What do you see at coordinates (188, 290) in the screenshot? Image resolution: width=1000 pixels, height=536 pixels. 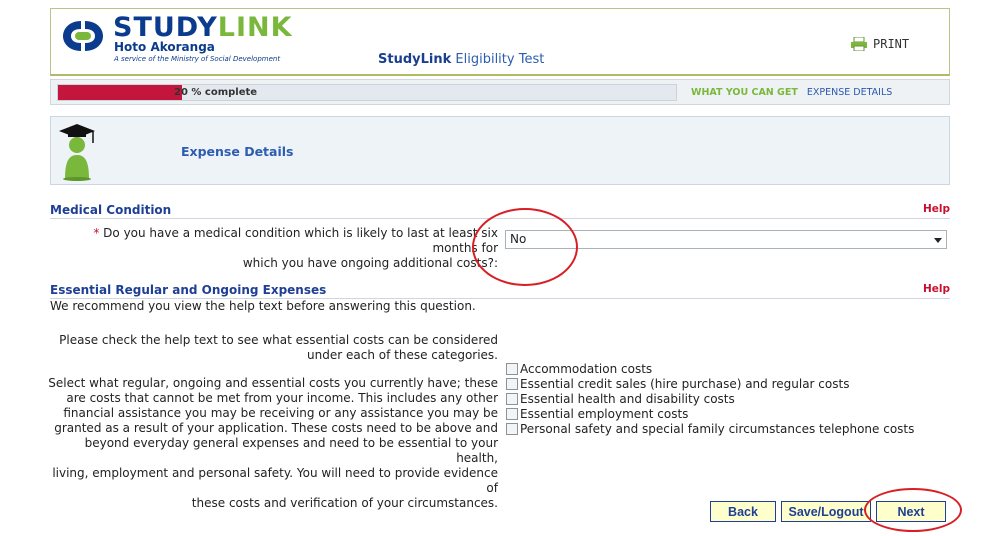 I see `expenses-section-title: Essential Regular and Ongoing Expenses` at bounding box center [188, 290].